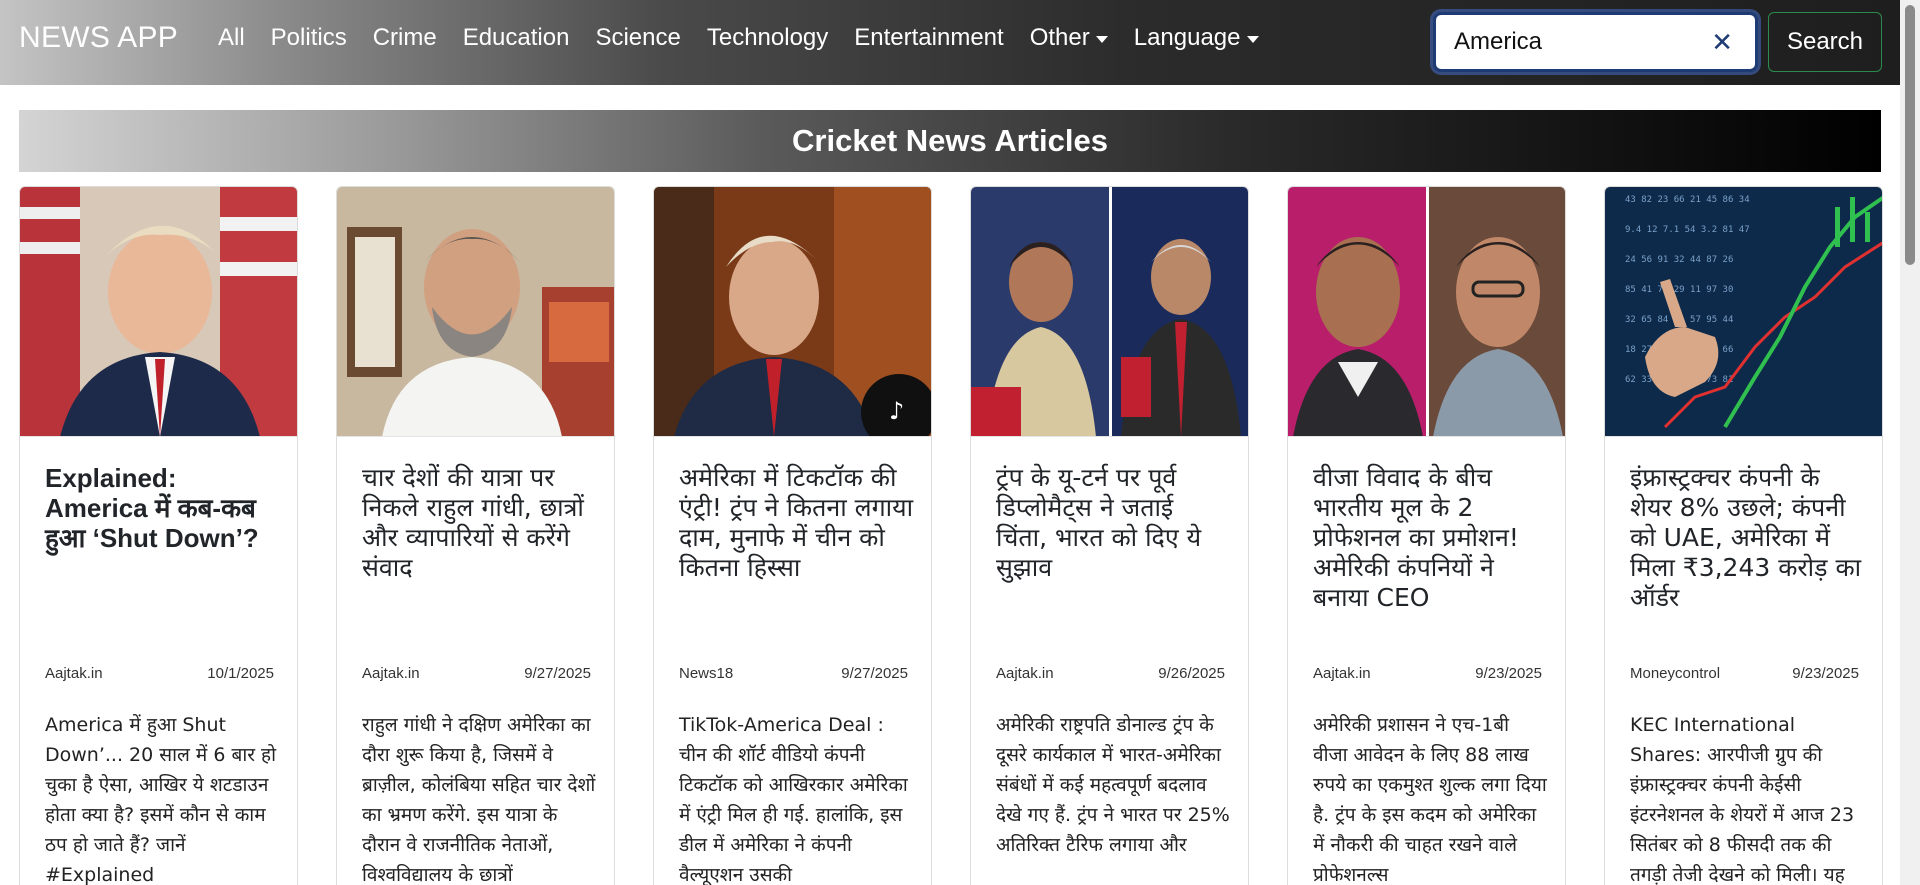 The height and width of the screenshot is (885, 1920). Describe the element at coordinates (1679, 290) in the screenshot. I see `svg-text: 85 41 73 29 11 97 30` at that location.